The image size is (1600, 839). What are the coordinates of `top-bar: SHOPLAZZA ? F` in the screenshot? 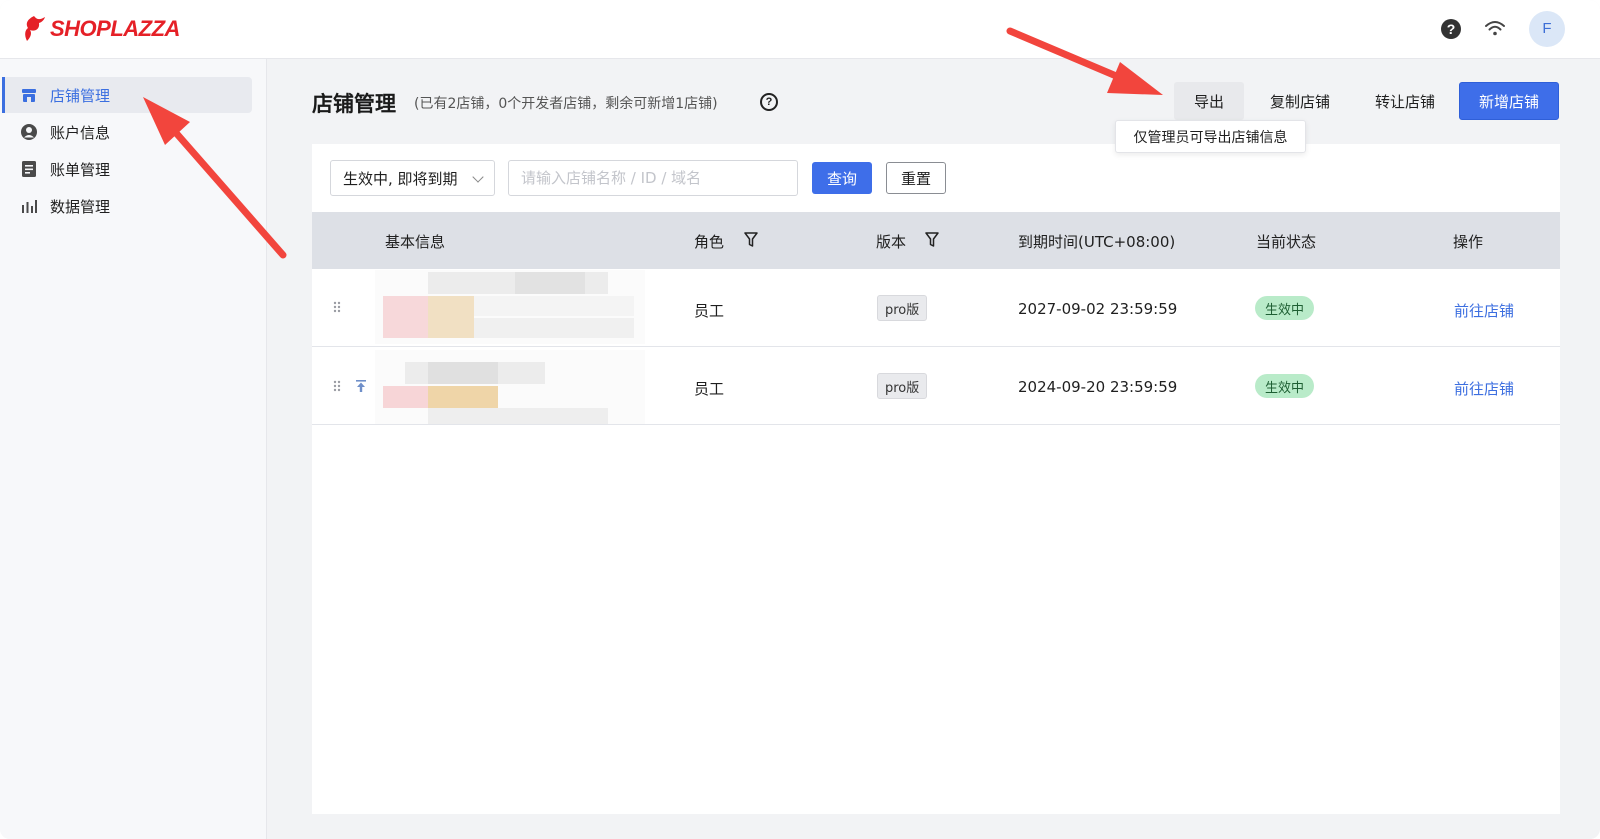 It's located at (800, 29).